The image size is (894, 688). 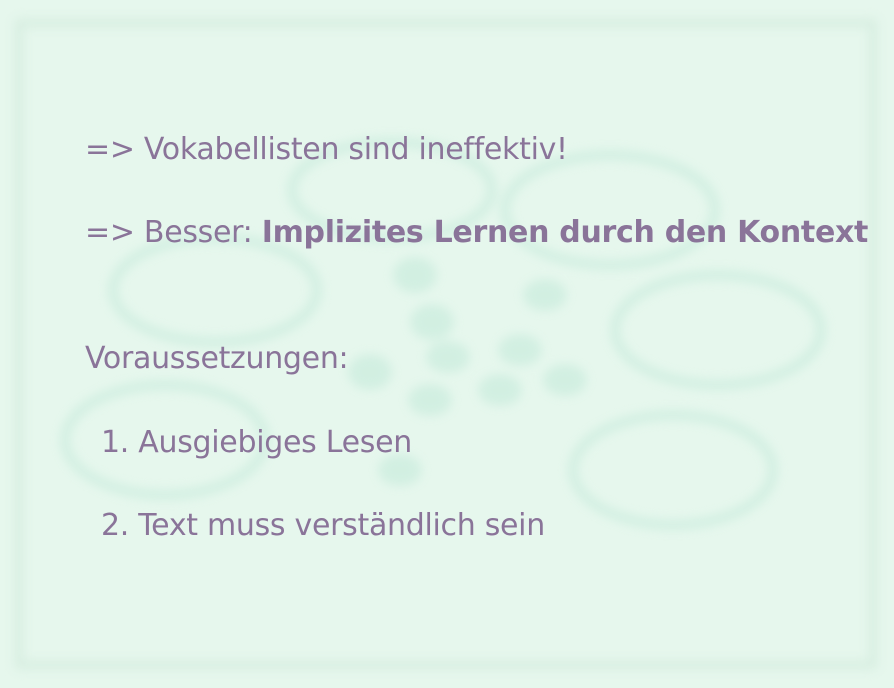 What do you see at coordinates (326, 149) in the screenshot?
I see `statement-vocab-lists: => Vokabellisten sind ineffektiv!` at bounding box center [326, 149].